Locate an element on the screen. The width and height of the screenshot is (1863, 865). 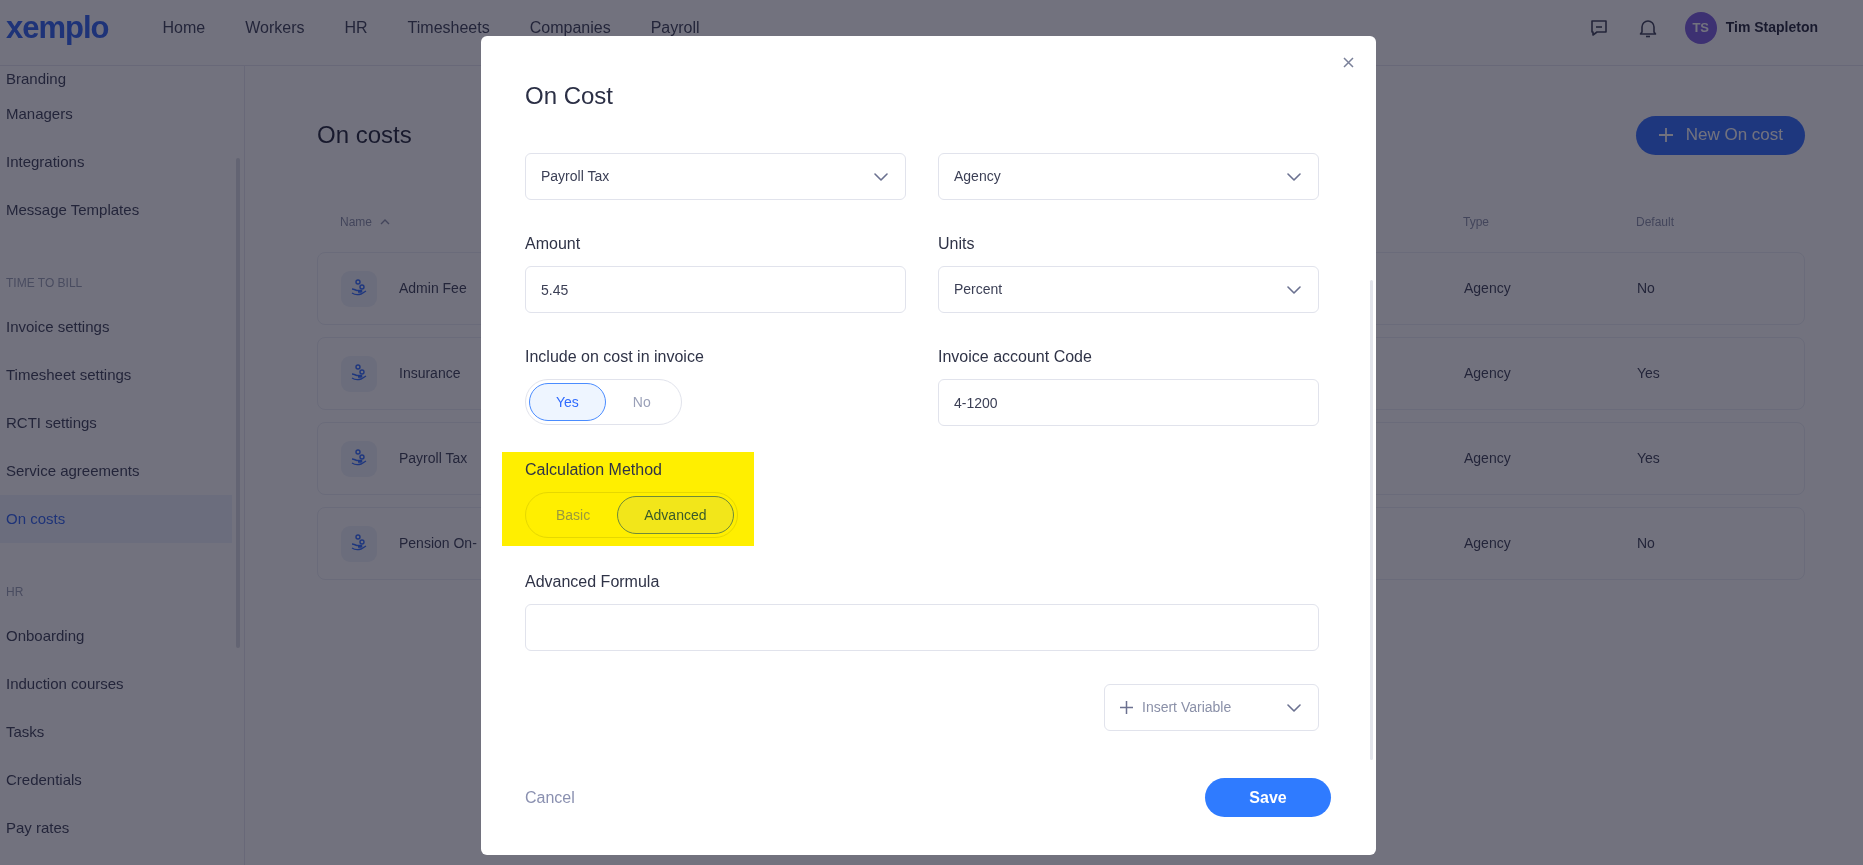
sort-up-icon is located at coordinates (385, 222).